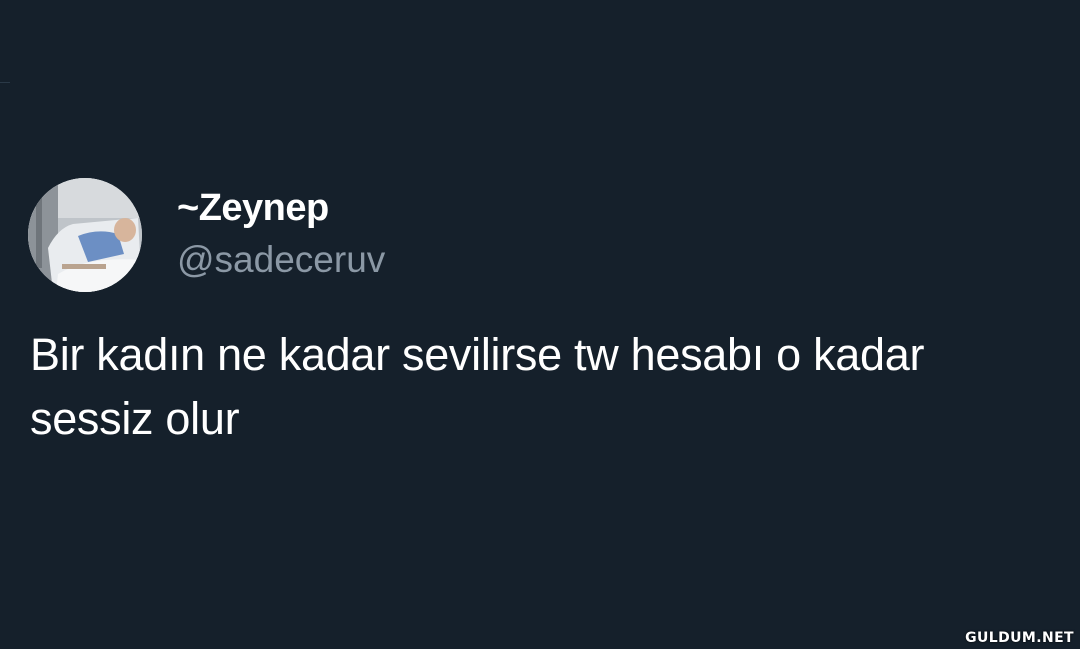 This screenshot has width=1080, height=649. Describe the element at coordinates (253, 208) in the screenshot. I see `display-name: ~Zeynep` at that location.